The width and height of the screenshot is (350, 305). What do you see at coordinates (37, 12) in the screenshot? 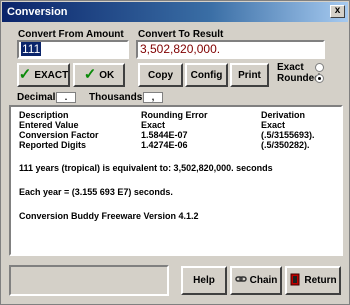
I see `window-title: Conversion` at bounding box center [37, 12].